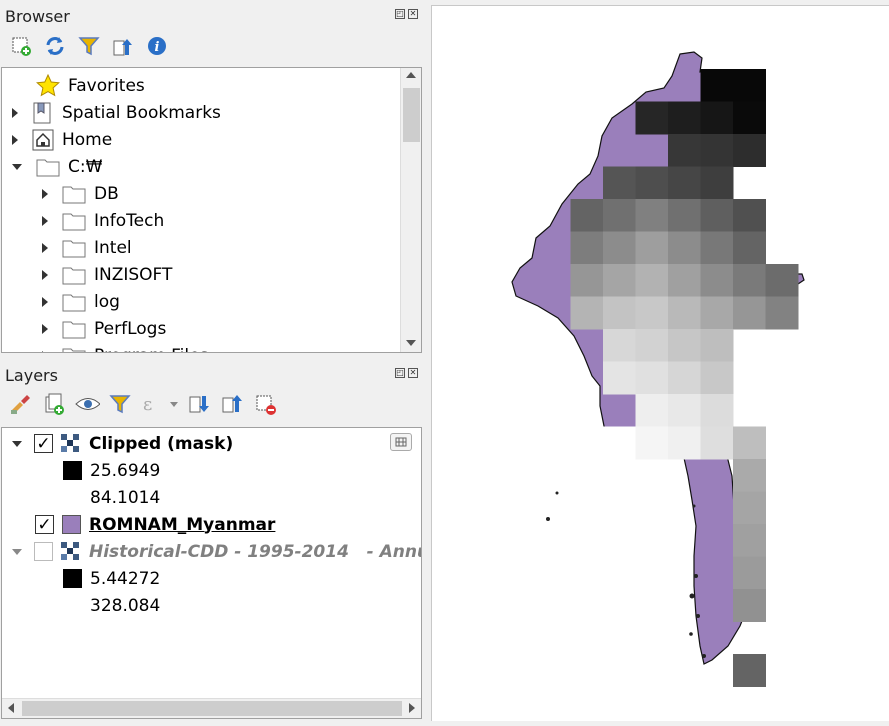 The width and height of the screenshot is (889, 726). I want to click on scroll-right-icon, so click(412, 708).